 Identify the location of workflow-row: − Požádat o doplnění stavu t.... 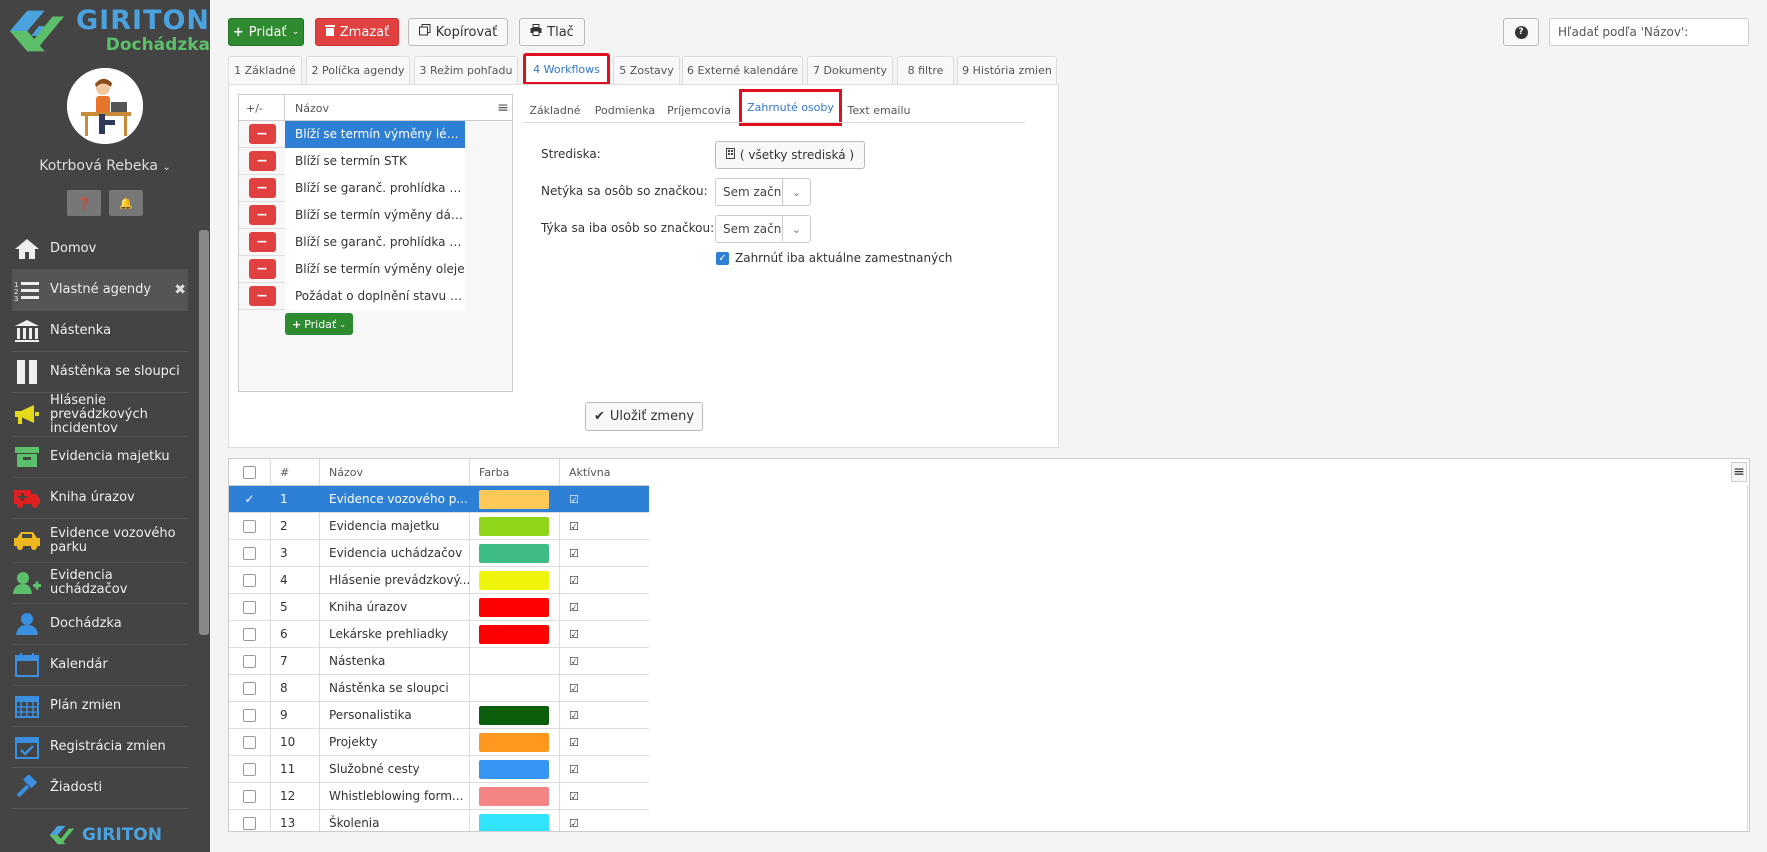
(352, 296).